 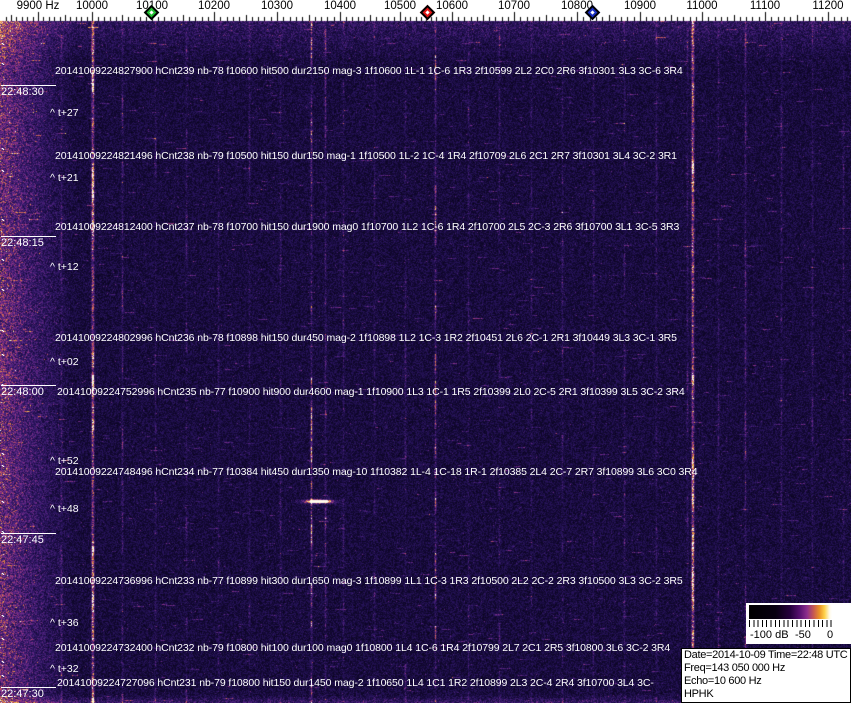 What do you see at coordinates (699, 694) in the screenshot?
I see `info-station: HPHK` at bounding box center [699, 694].